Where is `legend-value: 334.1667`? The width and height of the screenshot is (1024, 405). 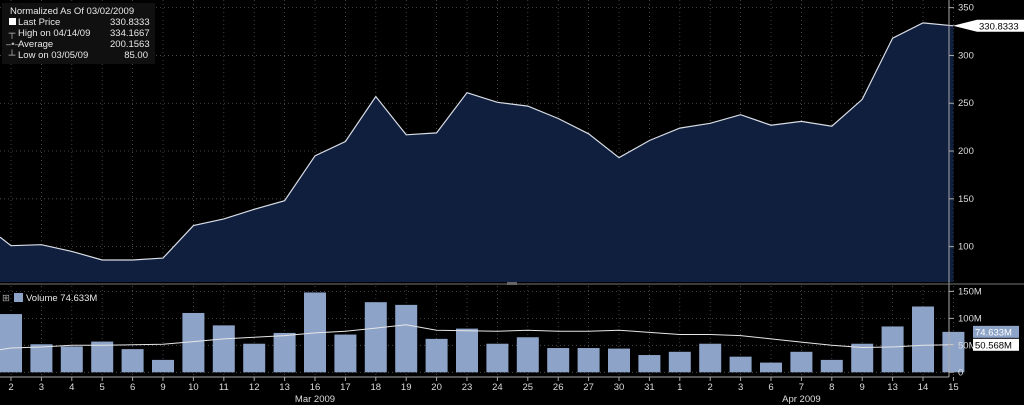
legend-value: 334.1667 is located at coordinates (130, 33).